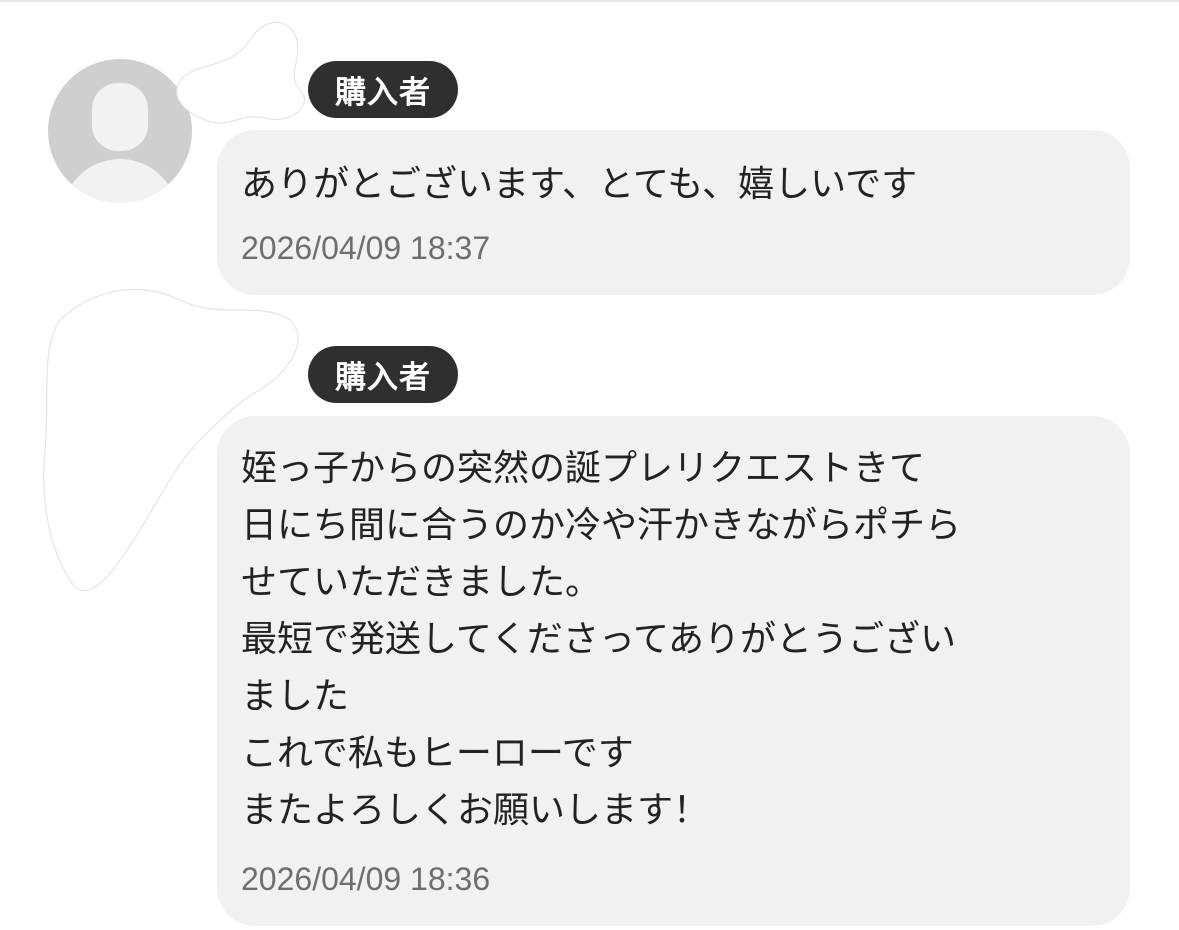 The width and height of the screenshot is (1179, 930). I want to click on avatar-body-shape, so click(120, 181).